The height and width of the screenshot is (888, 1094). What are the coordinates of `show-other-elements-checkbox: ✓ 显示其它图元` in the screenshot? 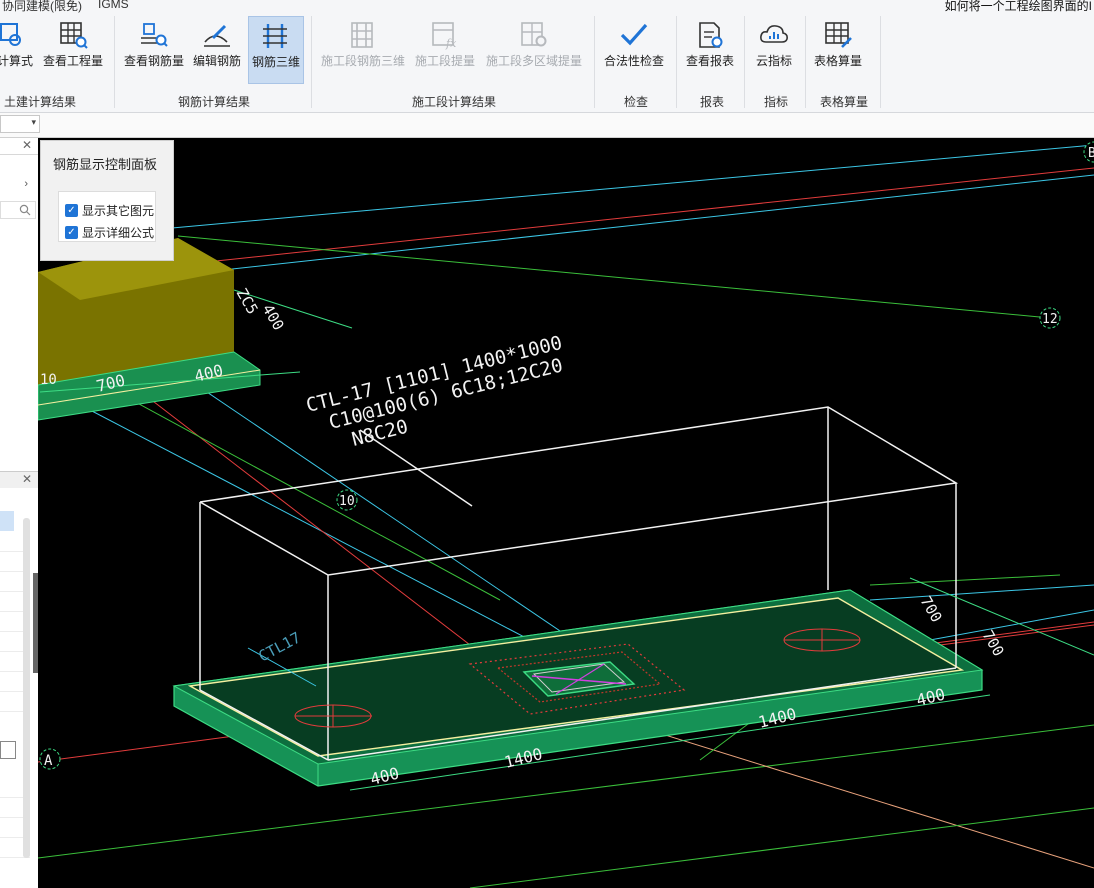 It's located at (109, 210).